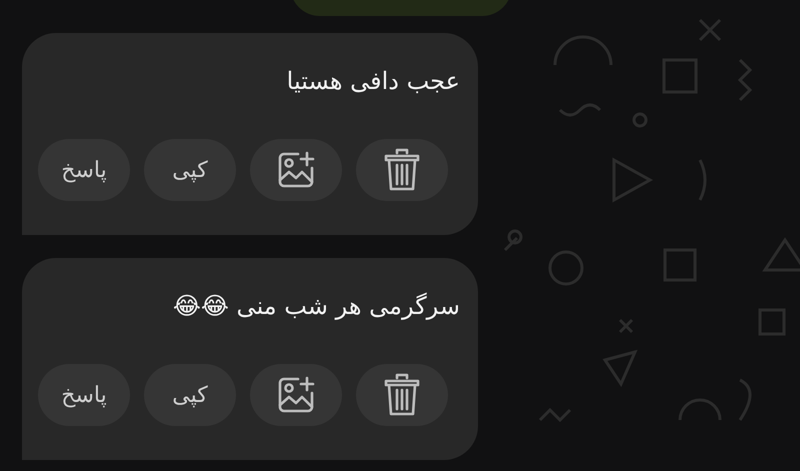 Image resolution: width=800 pixels, height=471 pixels. I want to click on message-text: سرگرمی هر شب منی 😂😂, so click(316, 306).